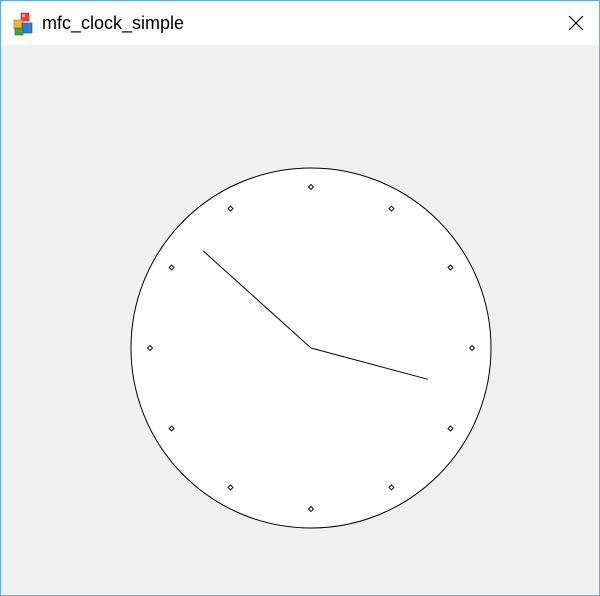 The image size is (600, 596). I want to click on close-button, so click(576, 23).